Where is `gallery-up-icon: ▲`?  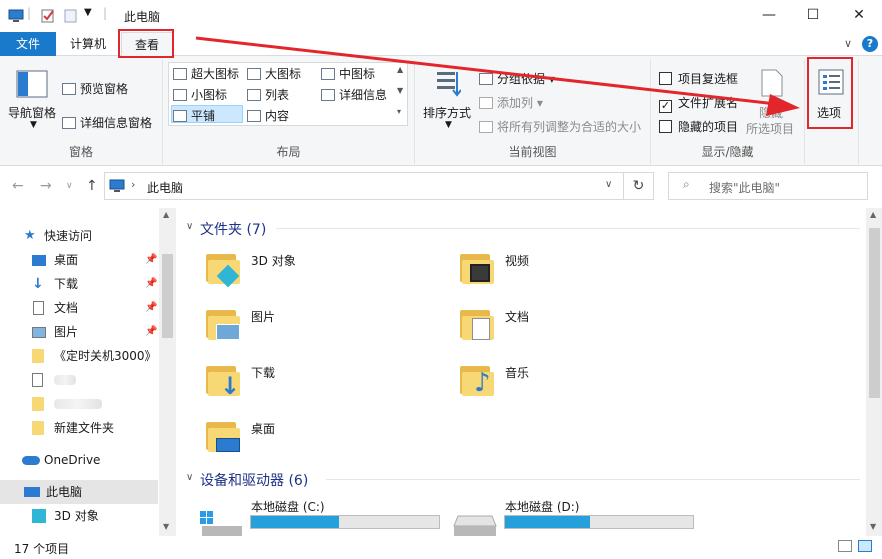
gallery-up-icon: ▲ is located at coordinates (400, 69).